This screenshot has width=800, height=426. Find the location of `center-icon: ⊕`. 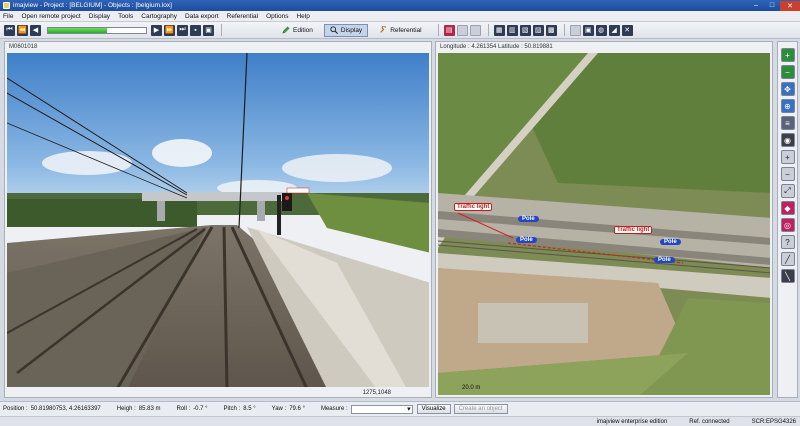

center-icon: ⊕ is located at coordinates (787, 106).